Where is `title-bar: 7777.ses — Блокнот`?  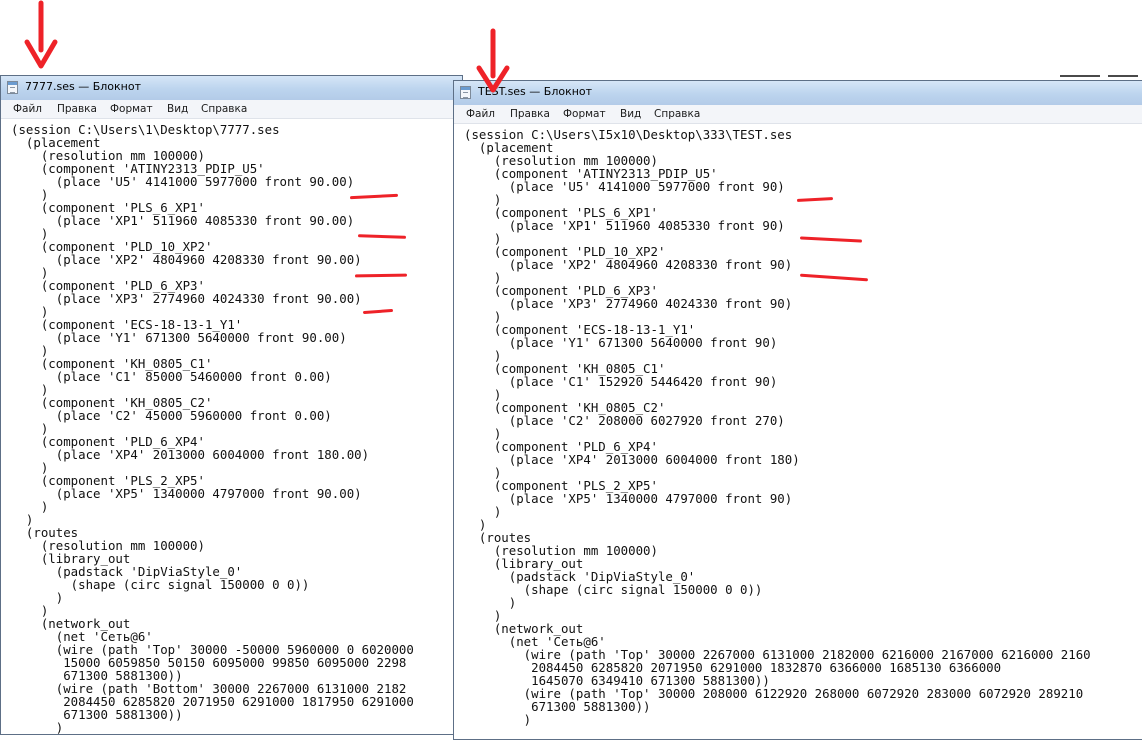 title-bar: 7777.ses — Блокнот is located at coordinates (231, 88).